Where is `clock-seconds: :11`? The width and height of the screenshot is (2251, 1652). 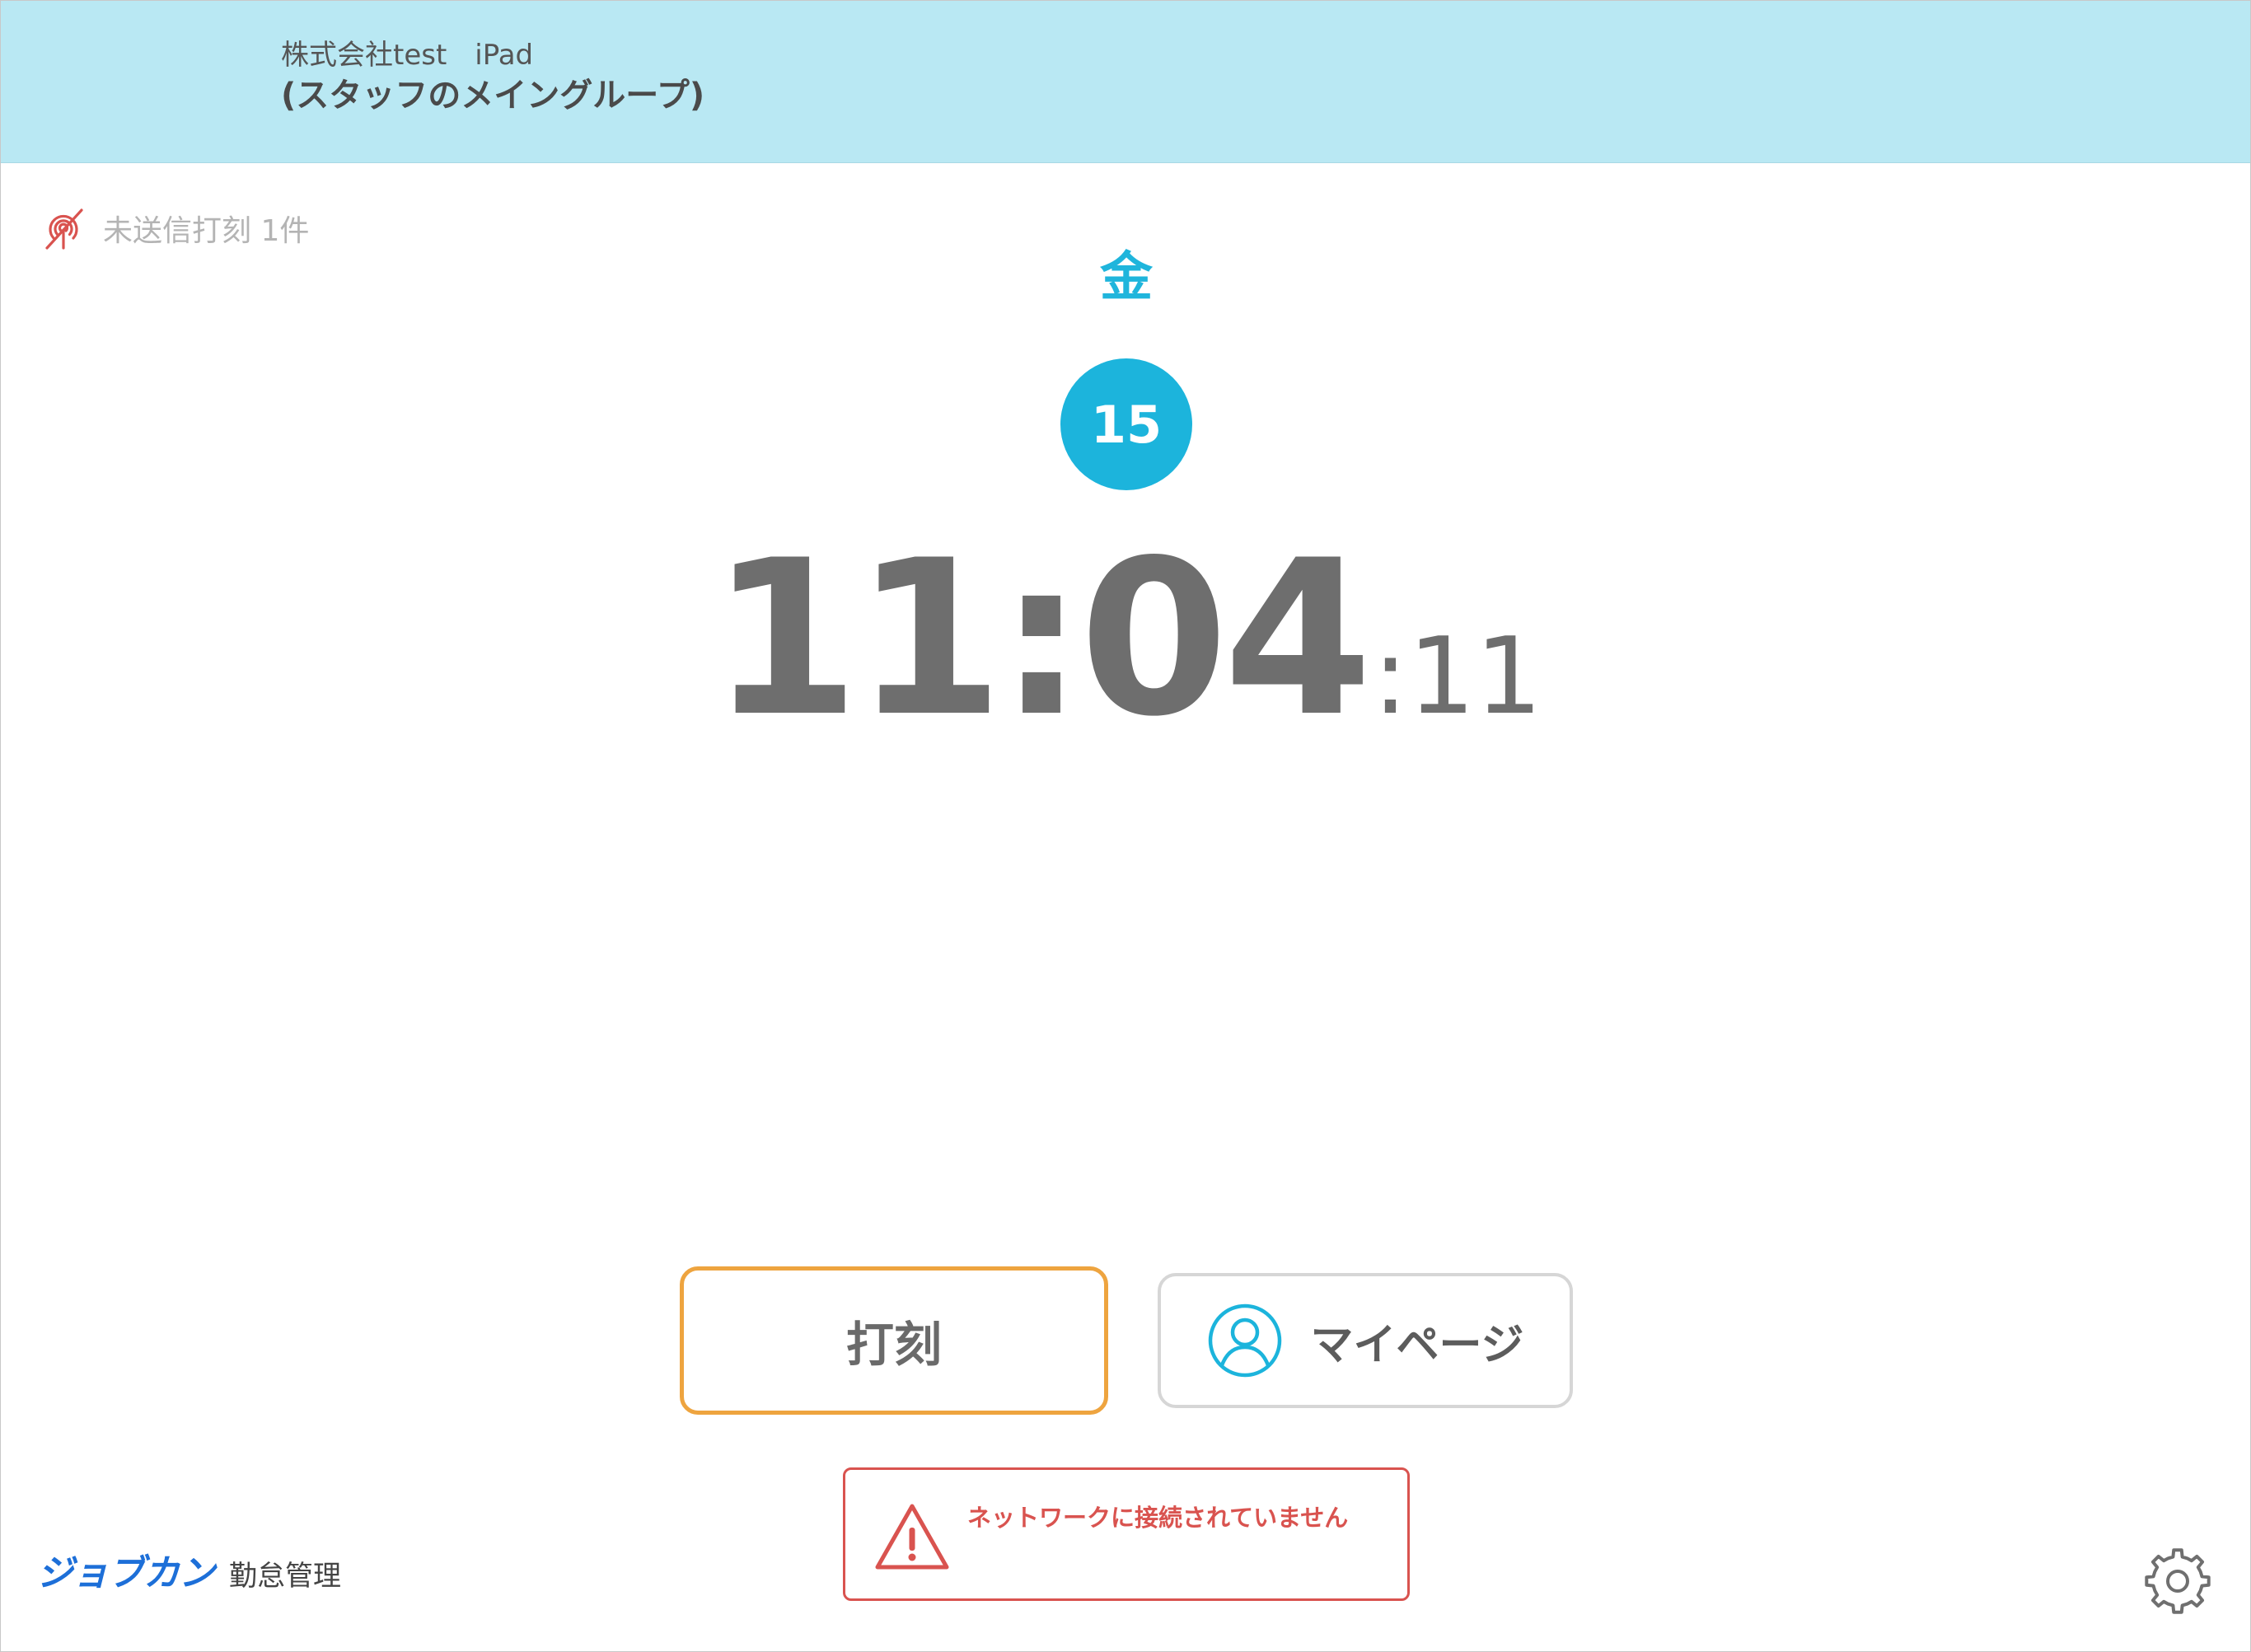 clock-seconds: :11 is located at coordinates (1457, 677).